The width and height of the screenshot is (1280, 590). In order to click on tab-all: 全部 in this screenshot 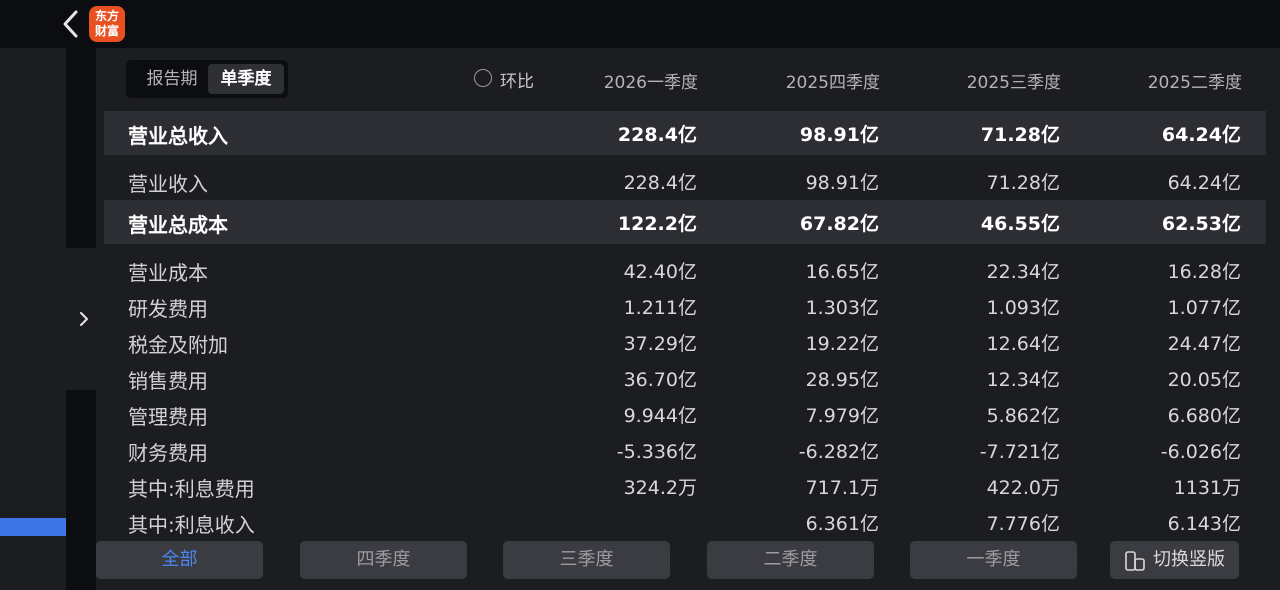, I will do `click(179, 560)`.